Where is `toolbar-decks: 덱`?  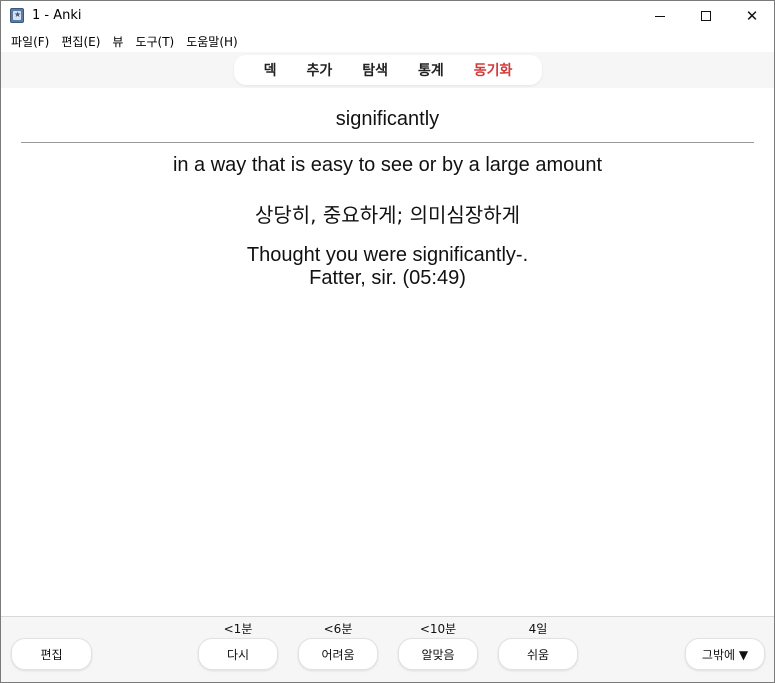 toolbar-decks: 덱 is located at coordinates (270, 70).